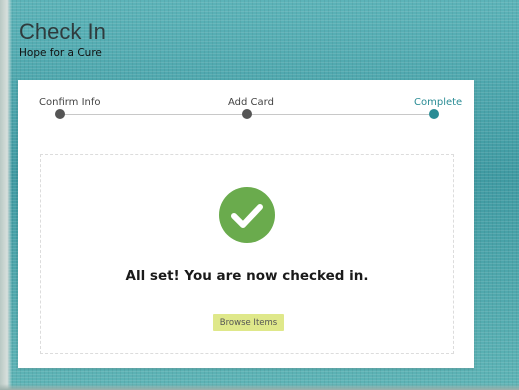  Describe the element at coordinates (259, 387) in the screenshot. I see `bottom-frame-edge` at that location.